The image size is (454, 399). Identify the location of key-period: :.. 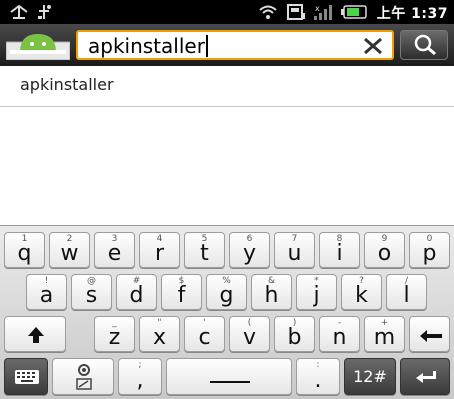
(318, 376).